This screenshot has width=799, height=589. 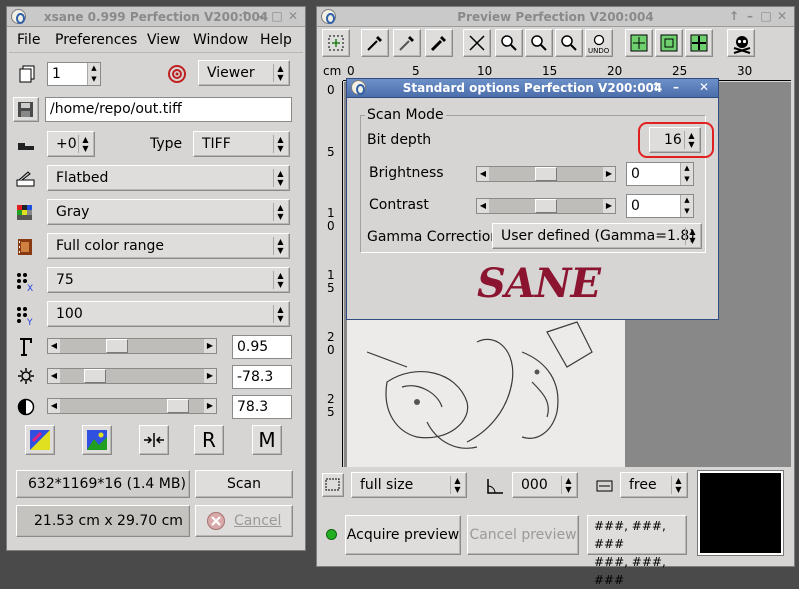 I want to click on options-contrast-thumb, so click(x=546, y=206).